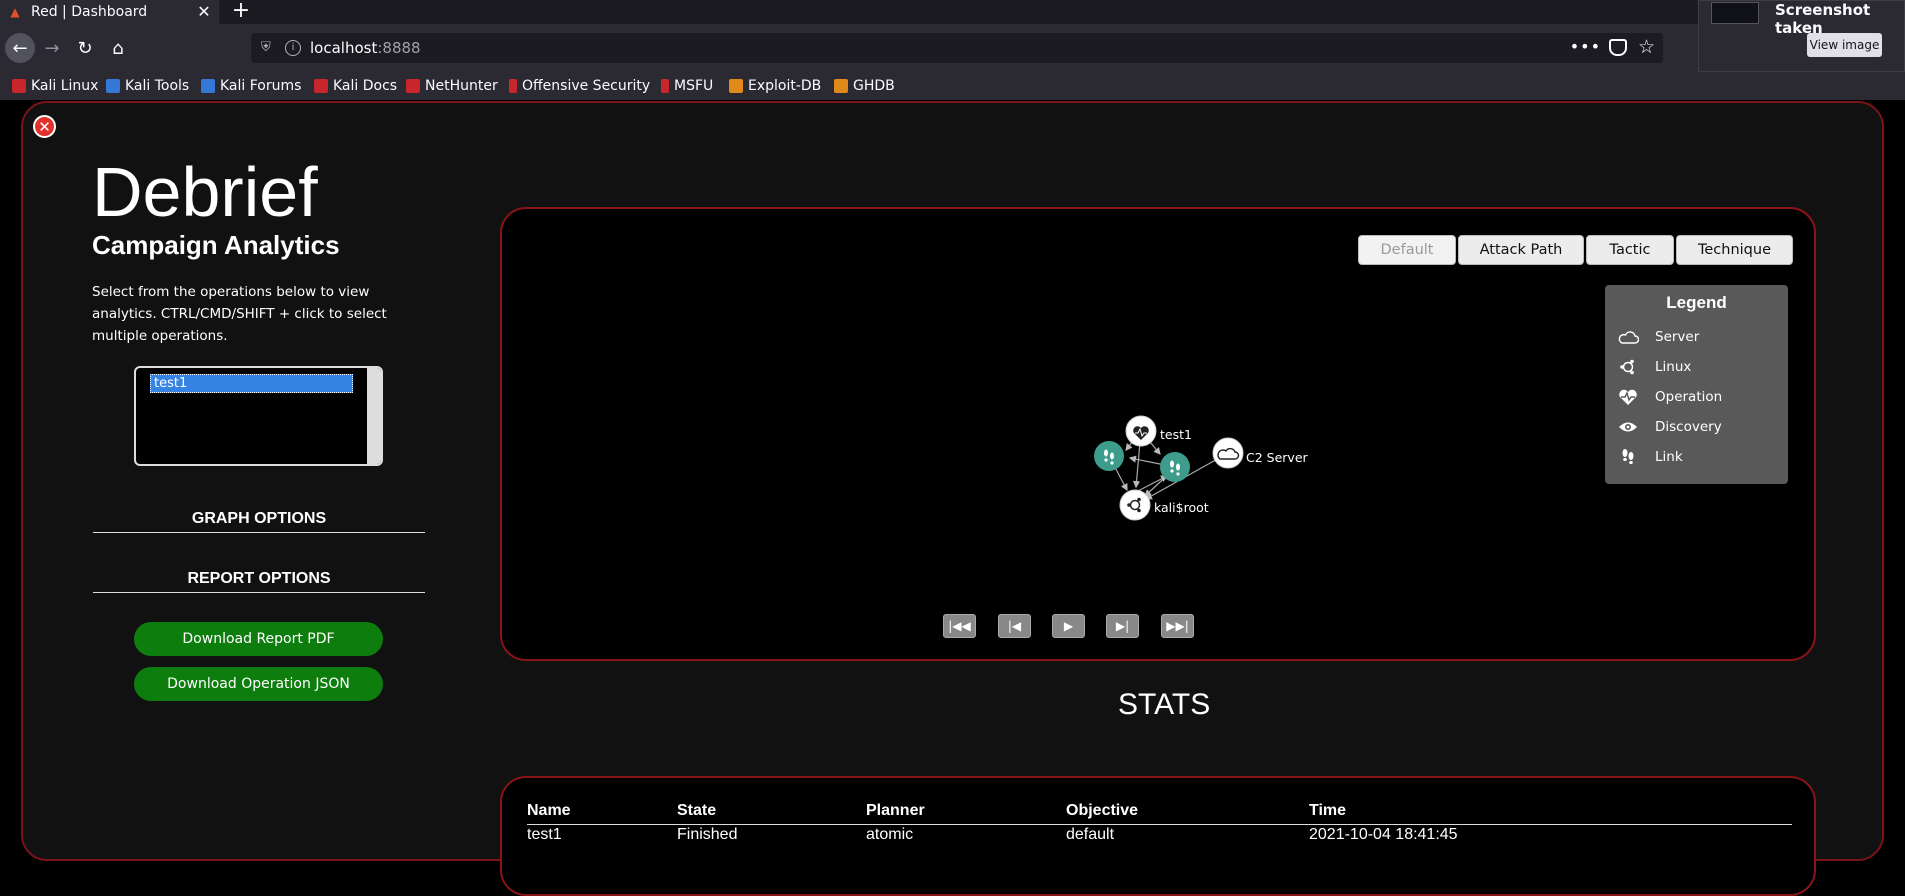  I want to click on stats-cell-name: test1, so click(544, 834).